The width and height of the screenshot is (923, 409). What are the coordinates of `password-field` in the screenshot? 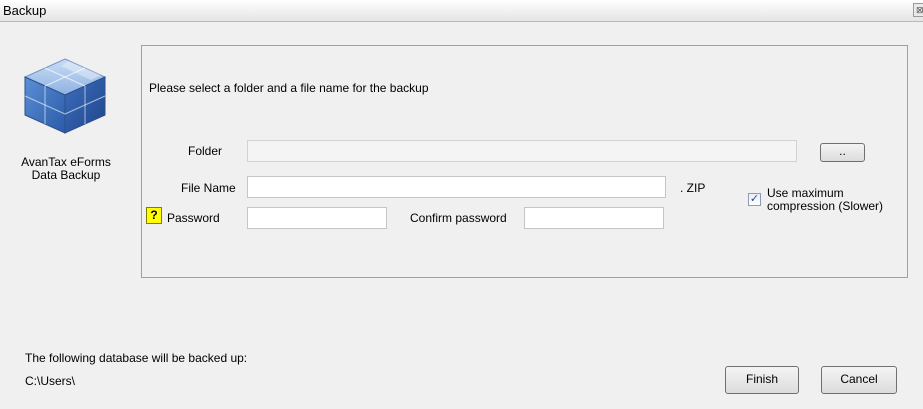 It's located at (317, 218).